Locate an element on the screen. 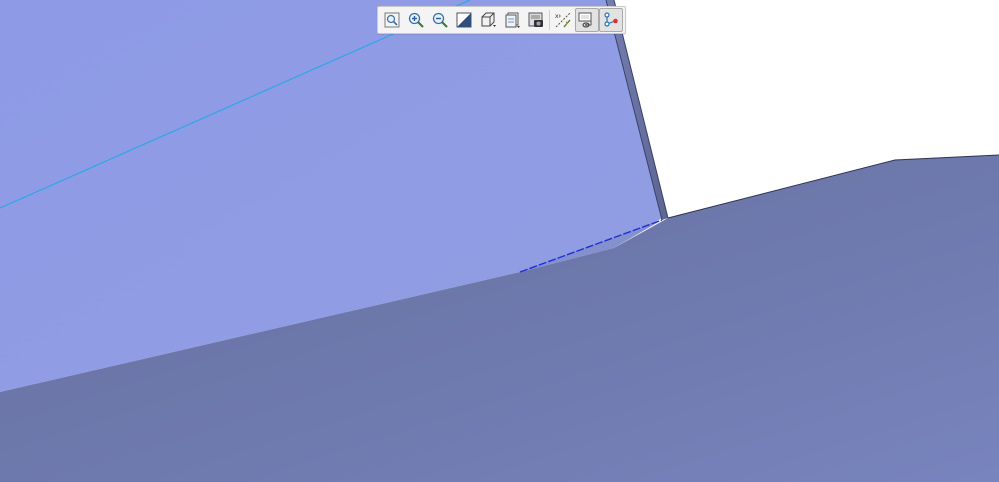 This screenshot has height=482, width=999. spin-center-button is located at coordinates (611, 20).